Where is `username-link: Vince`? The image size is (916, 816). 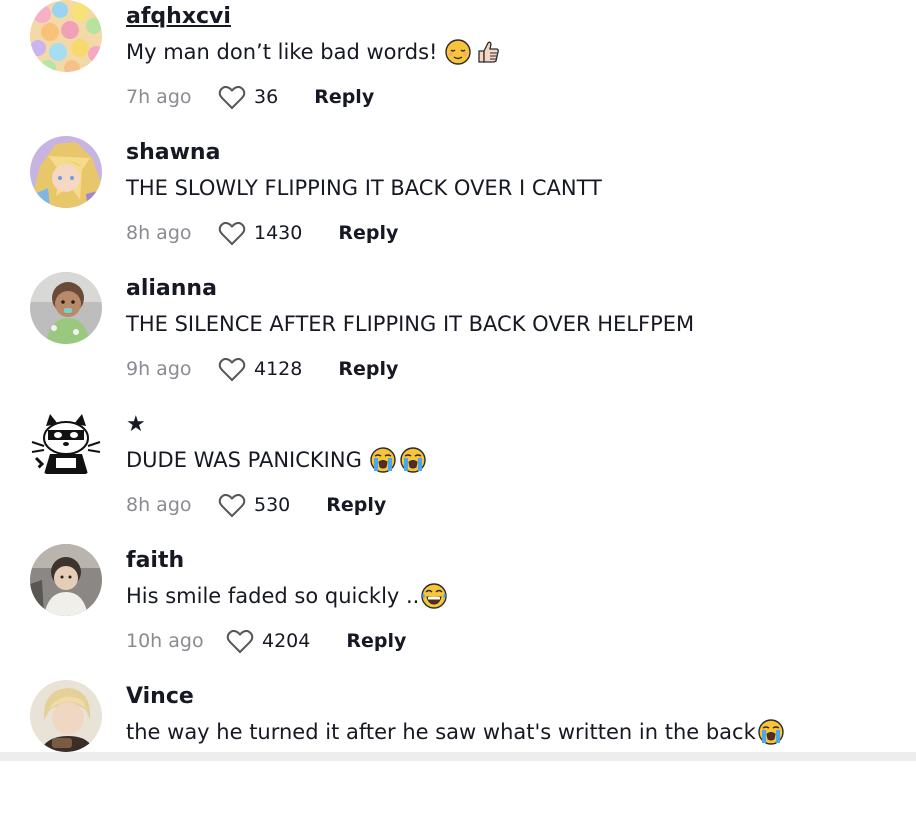
username-link: Vince is located at coordinates (160, 697).